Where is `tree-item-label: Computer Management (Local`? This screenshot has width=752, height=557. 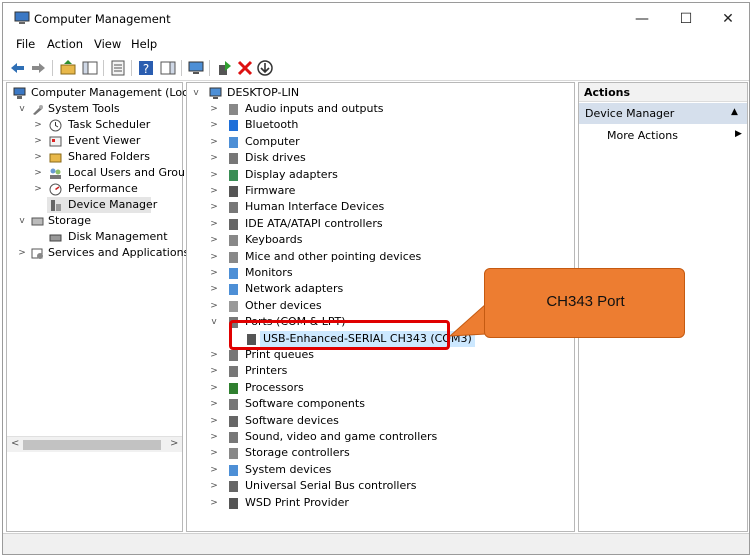 tree-item-label: Computer Management (Local is located at coordinates (114, 92).